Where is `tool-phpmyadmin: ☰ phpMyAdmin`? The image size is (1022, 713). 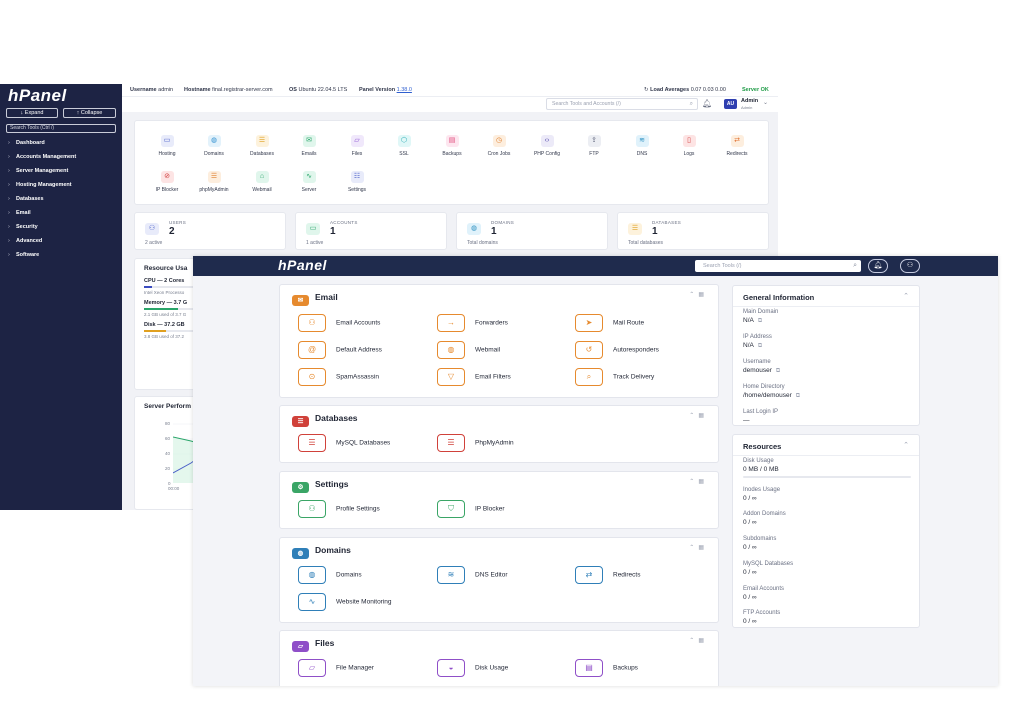 tool-phpmyadmin: ☰ phpMyAdmin is located at coordinates (214, 182).